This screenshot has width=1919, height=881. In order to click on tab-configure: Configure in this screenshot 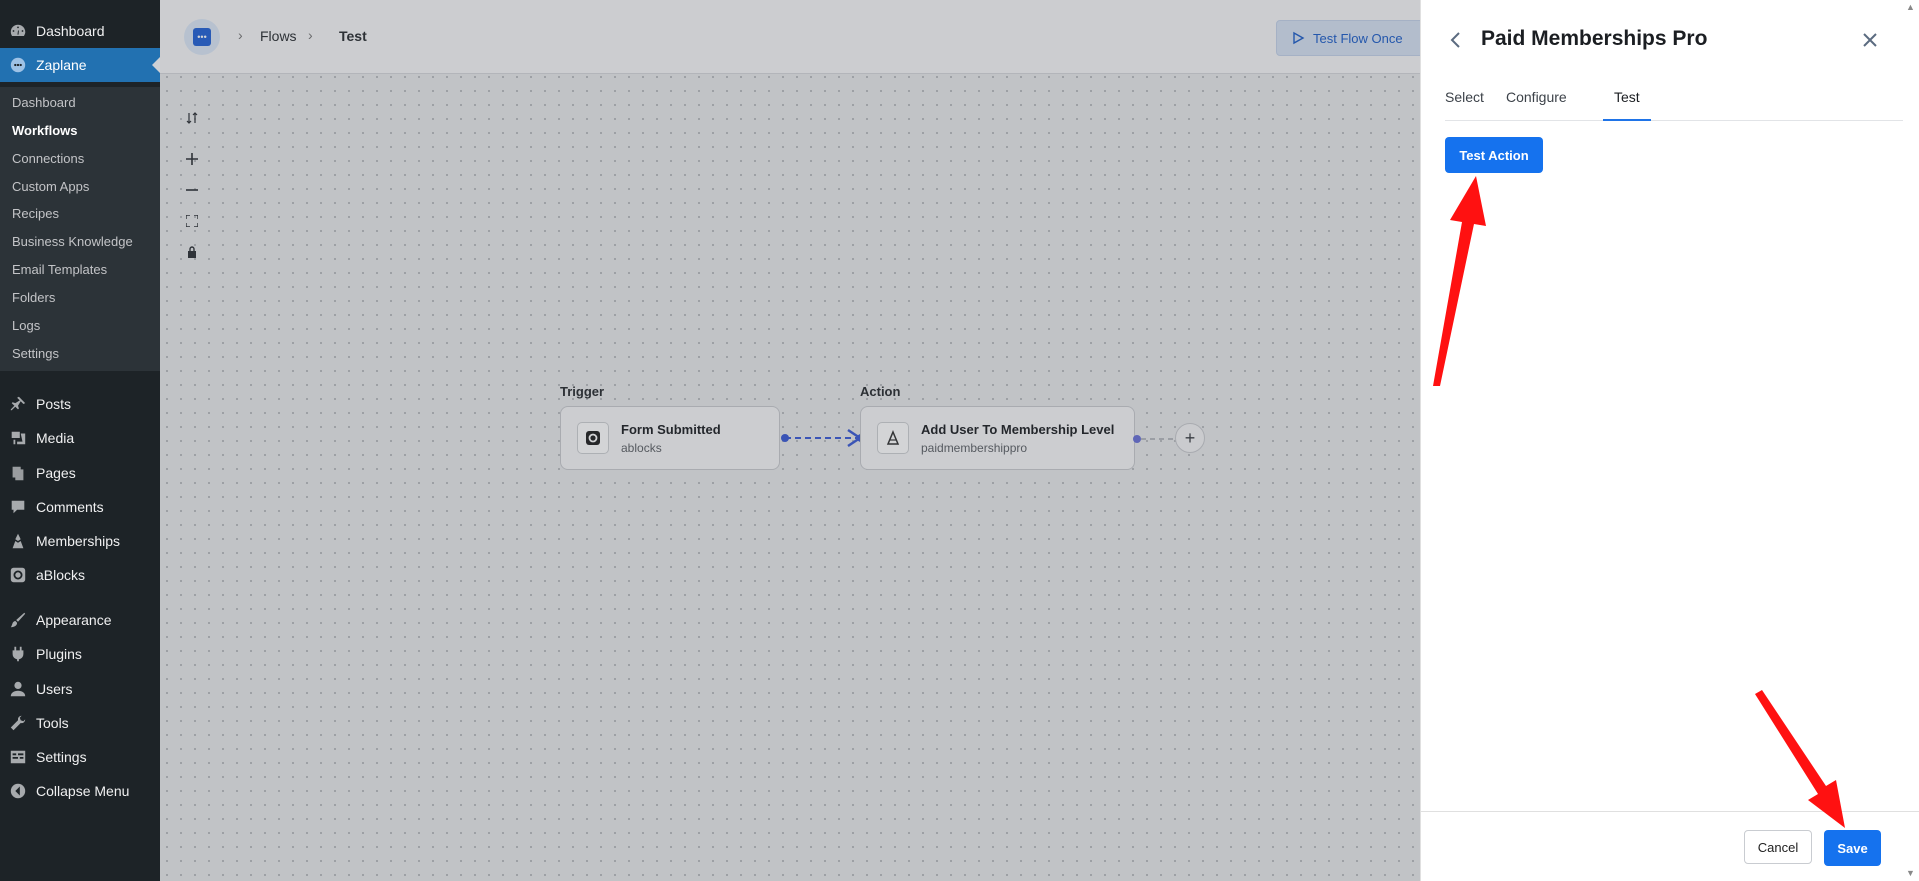, I will do `click(1536, 105)`.